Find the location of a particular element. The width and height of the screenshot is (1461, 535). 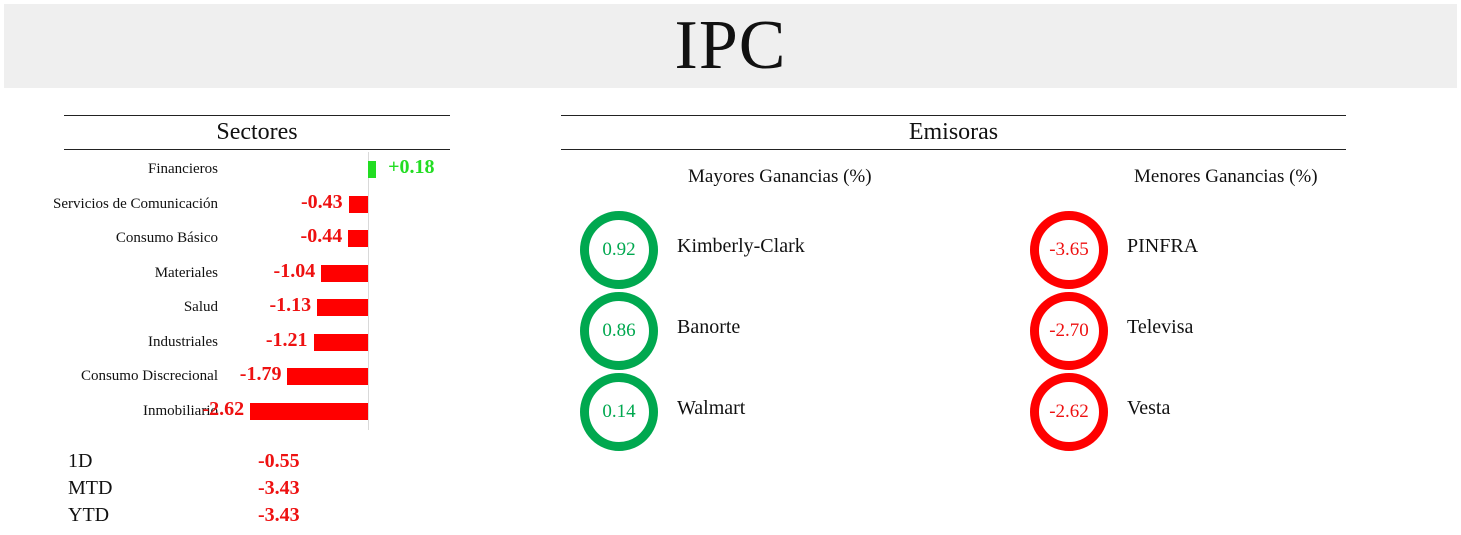

sector-value-label: -1.04 is located at coordinates (294, 270).